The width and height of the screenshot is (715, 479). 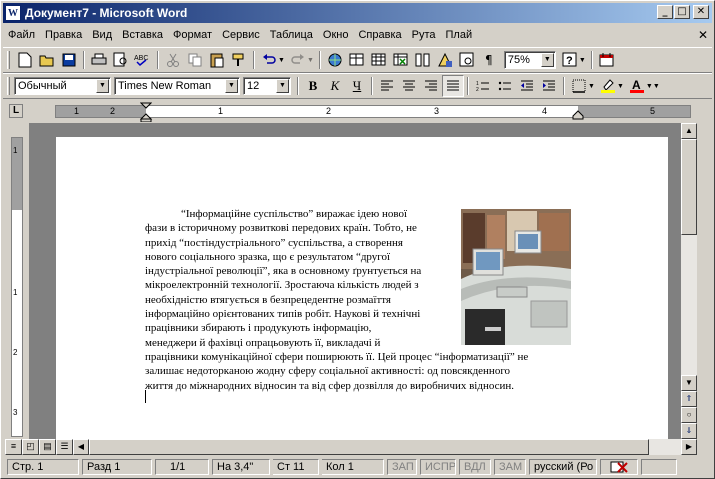 What do you see at coordinates (64, 447) in the screenshot?
I see `outline-view-icon: ☰` at bounding box center [64, 447].